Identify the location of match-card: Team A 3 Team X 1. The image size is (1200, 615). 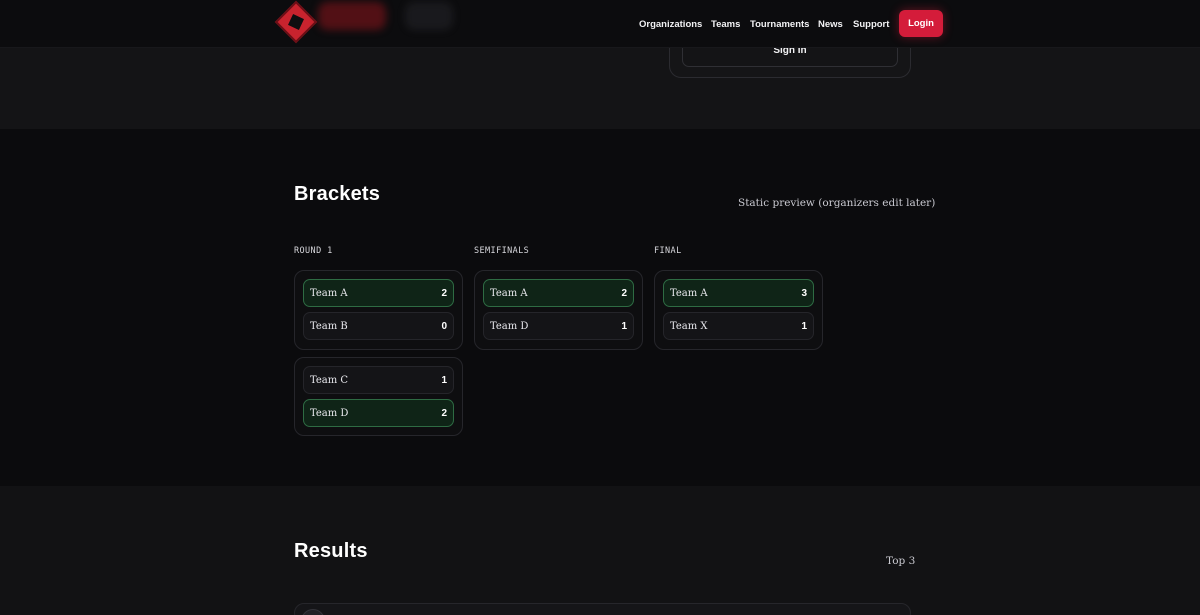
(738, 310).